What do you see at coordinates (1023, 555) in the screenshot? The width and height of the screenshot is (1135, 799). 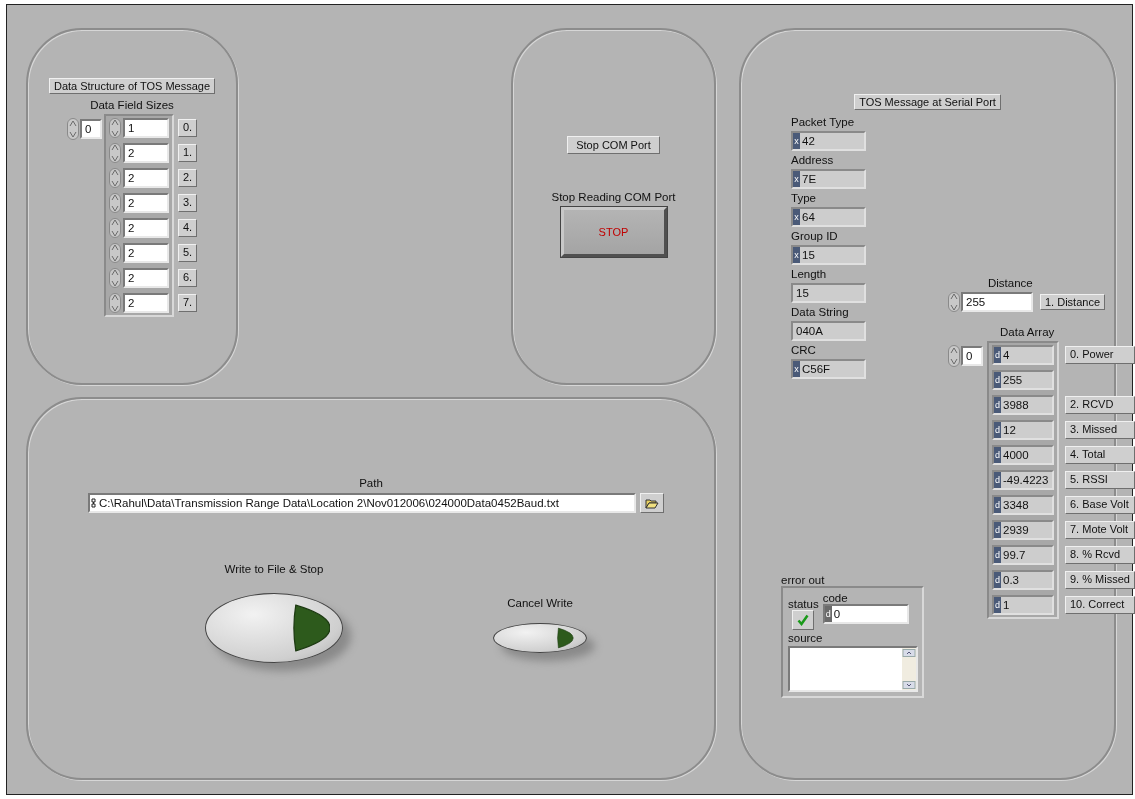 I see `indicator-field: d 99.7` at bounding box center [1023, 555].